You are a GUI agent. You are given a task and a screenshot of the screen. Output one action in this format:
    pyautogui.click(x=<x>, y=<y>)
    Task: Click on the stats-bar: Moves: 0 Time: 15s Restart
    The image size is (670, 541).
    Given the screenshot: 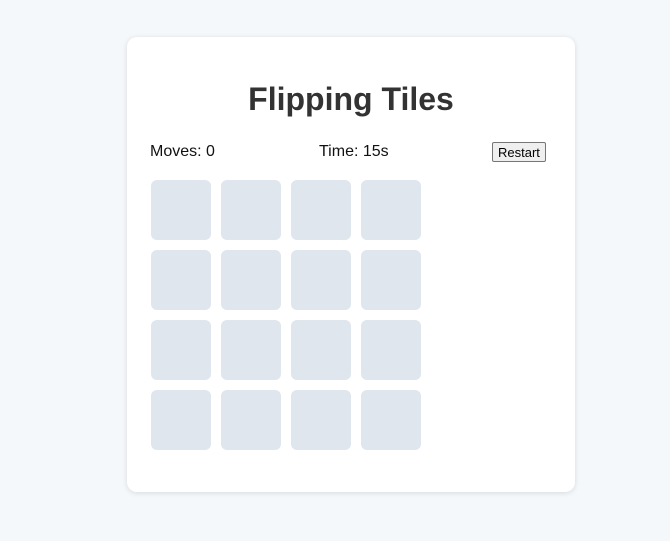 What is the action you would take?
    pyautogui.click(x=350, y=152)
    